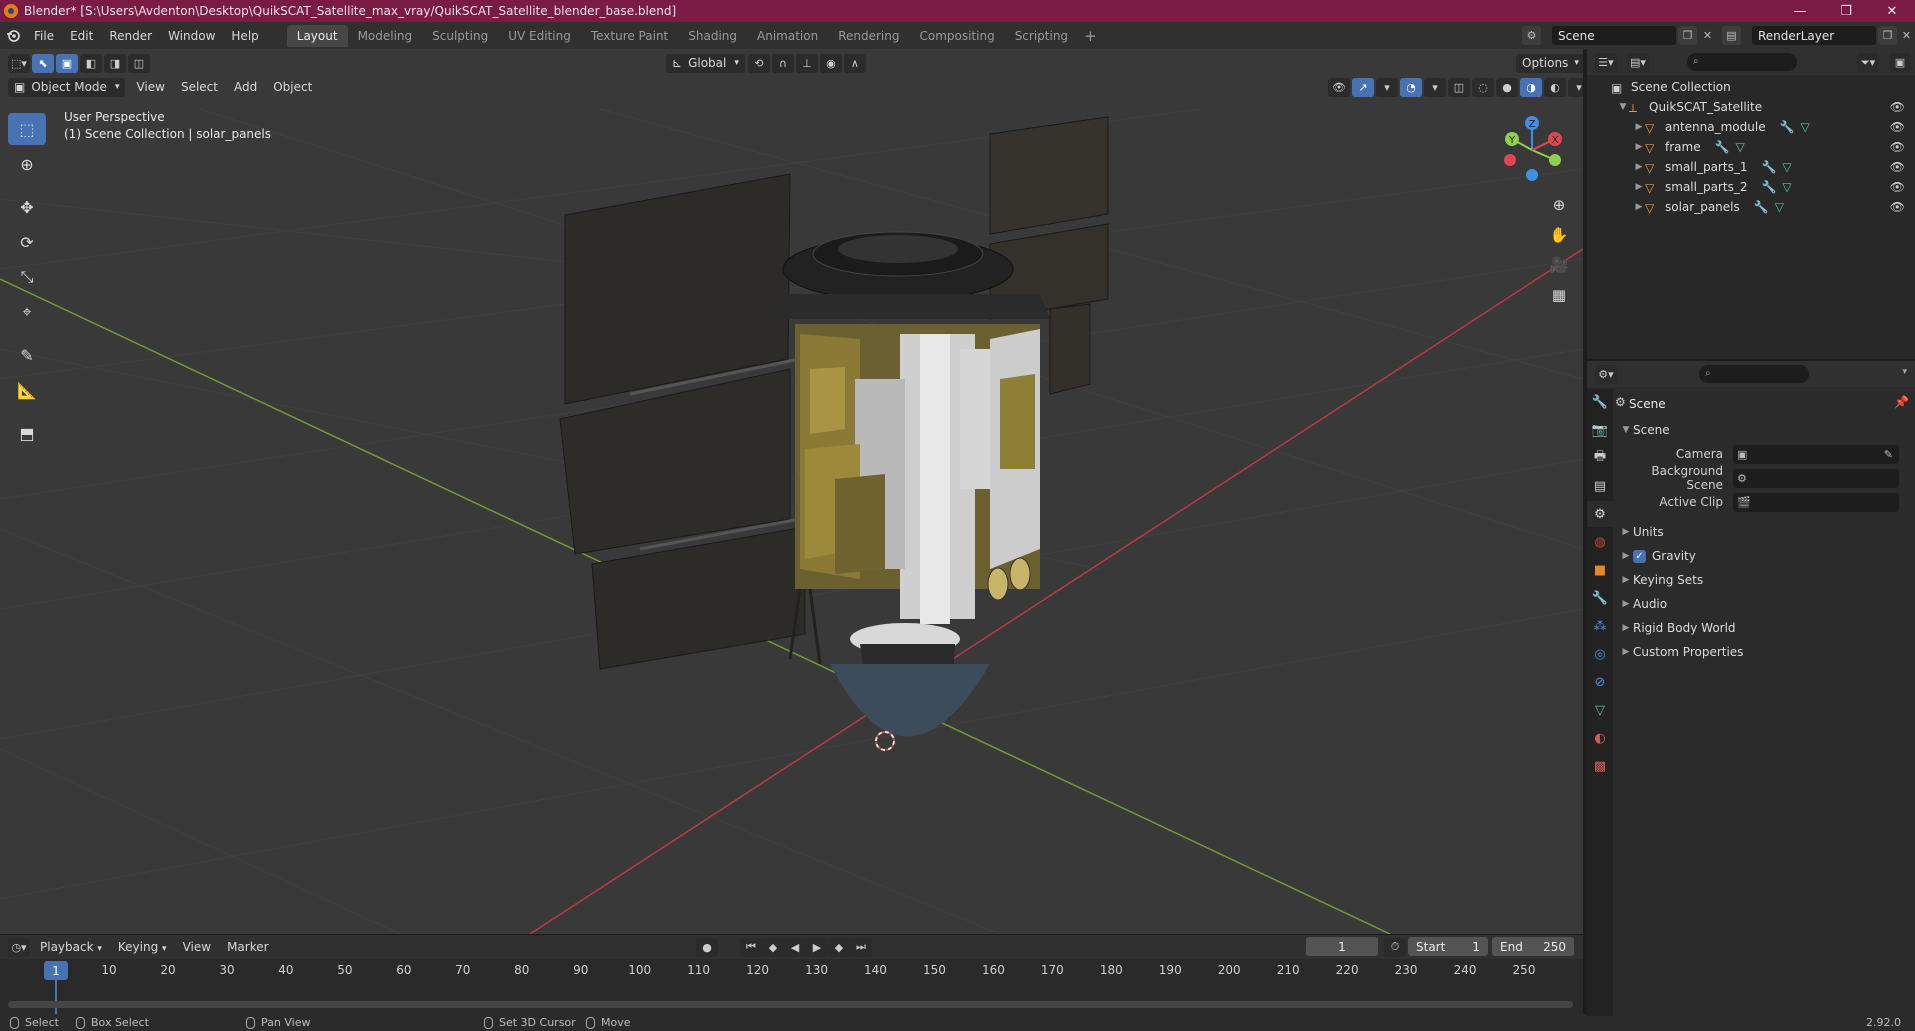  What do you see at coordinates (1731, 35) in the screenshot?
I see `view-layer-browse-icon: ▤` at bounding box center [1731, 35].